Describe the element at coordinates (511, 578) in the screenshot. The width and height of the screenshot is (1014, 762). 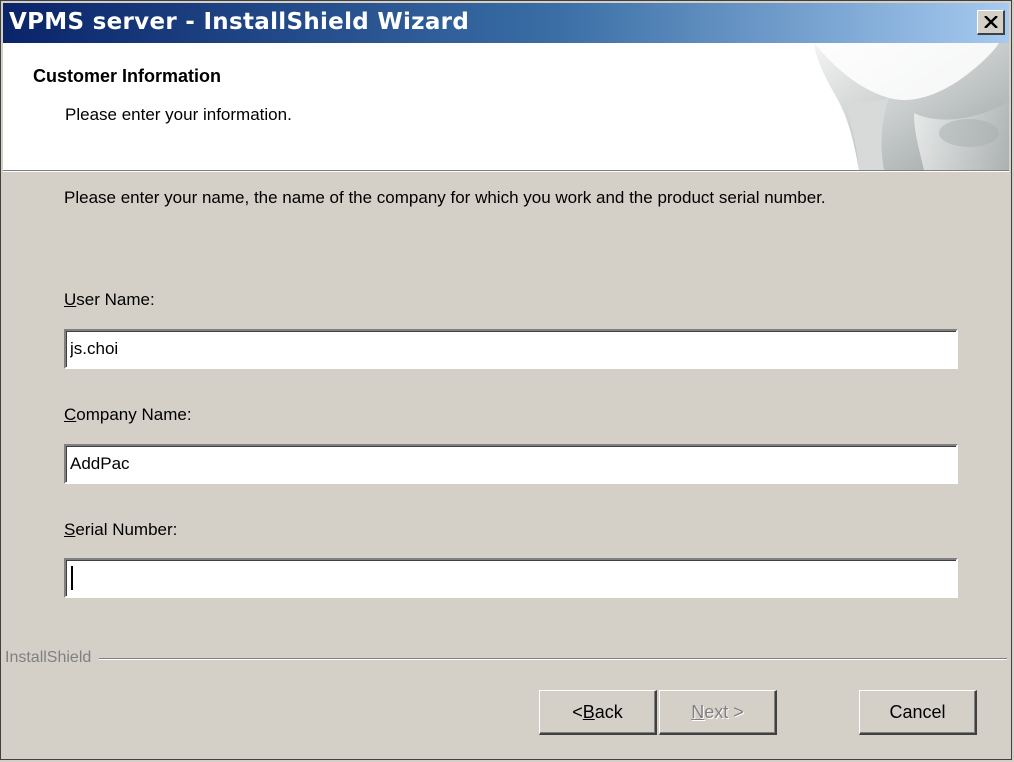
I see `serial-number-input` at that location.